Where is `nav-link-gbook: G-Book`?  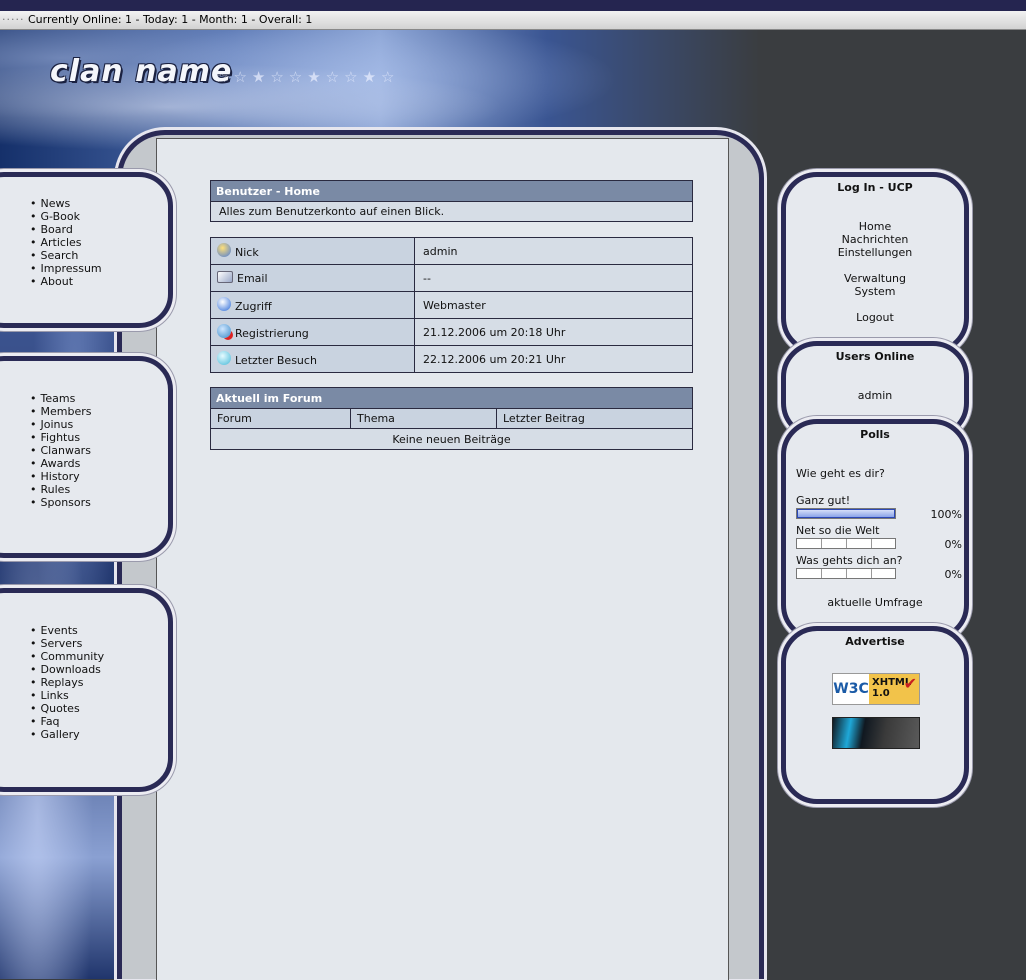 nav-link-gbook: G-Book is located at coordinates (66, 216).